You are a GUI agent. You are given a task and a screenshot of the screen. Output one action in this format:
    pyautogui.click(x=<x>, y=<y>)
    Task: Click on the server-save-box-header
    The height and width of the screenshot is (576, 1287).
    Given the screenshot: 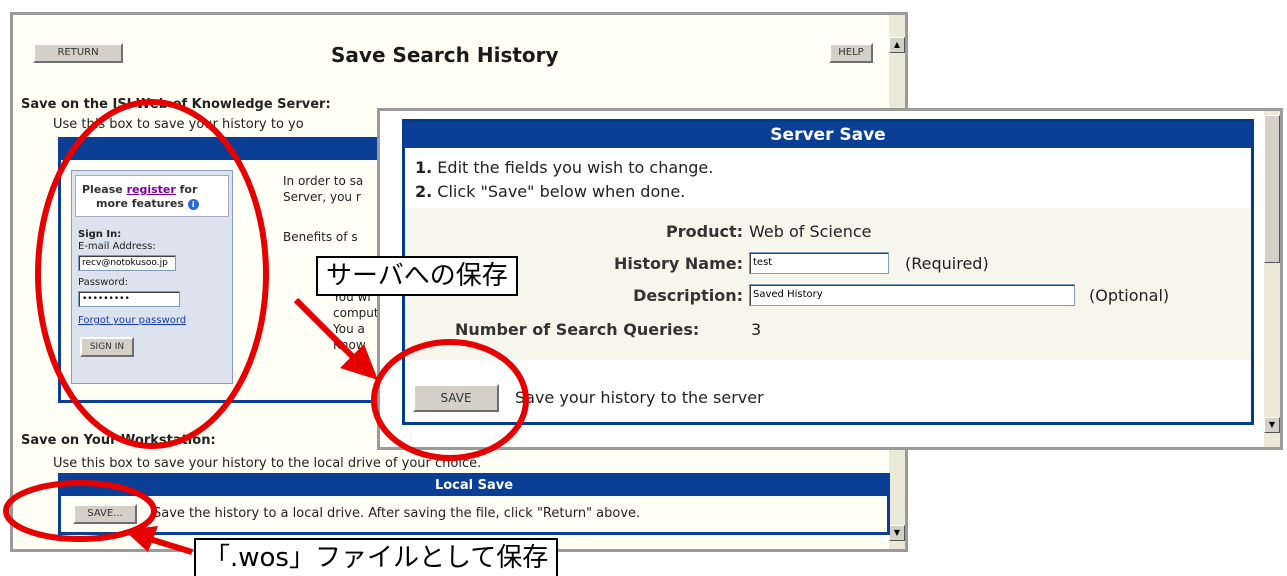 What is the action you would take?
    pyautogui.click(x=238, y=150)
    